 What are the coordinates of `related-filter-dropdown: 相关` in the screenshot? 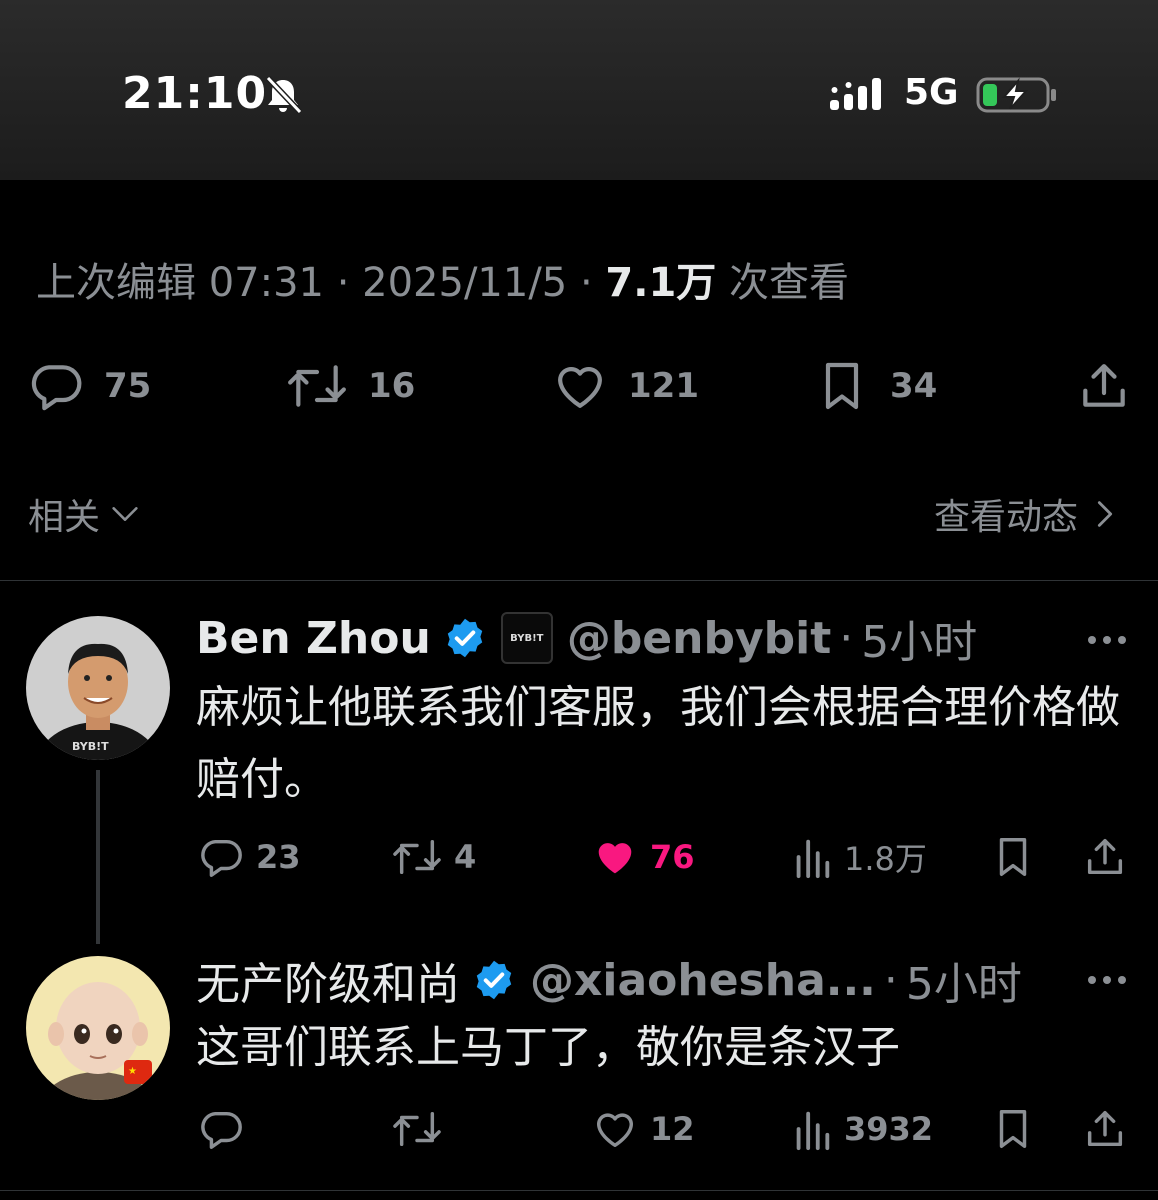 It's located at (85, 514).